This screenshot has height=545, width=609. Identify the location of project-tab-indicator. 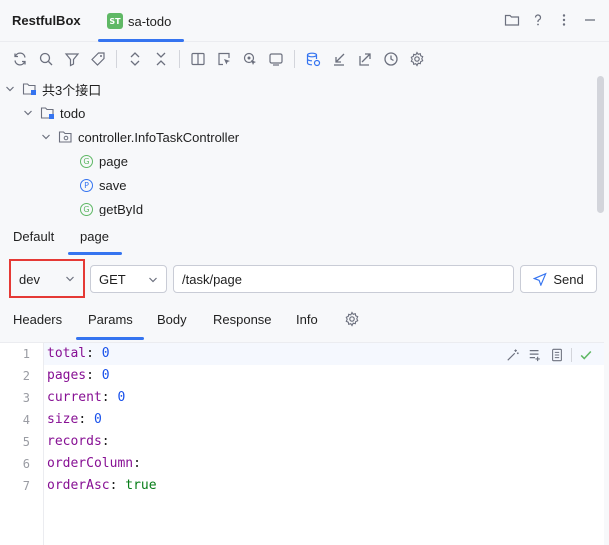
(141, 40).